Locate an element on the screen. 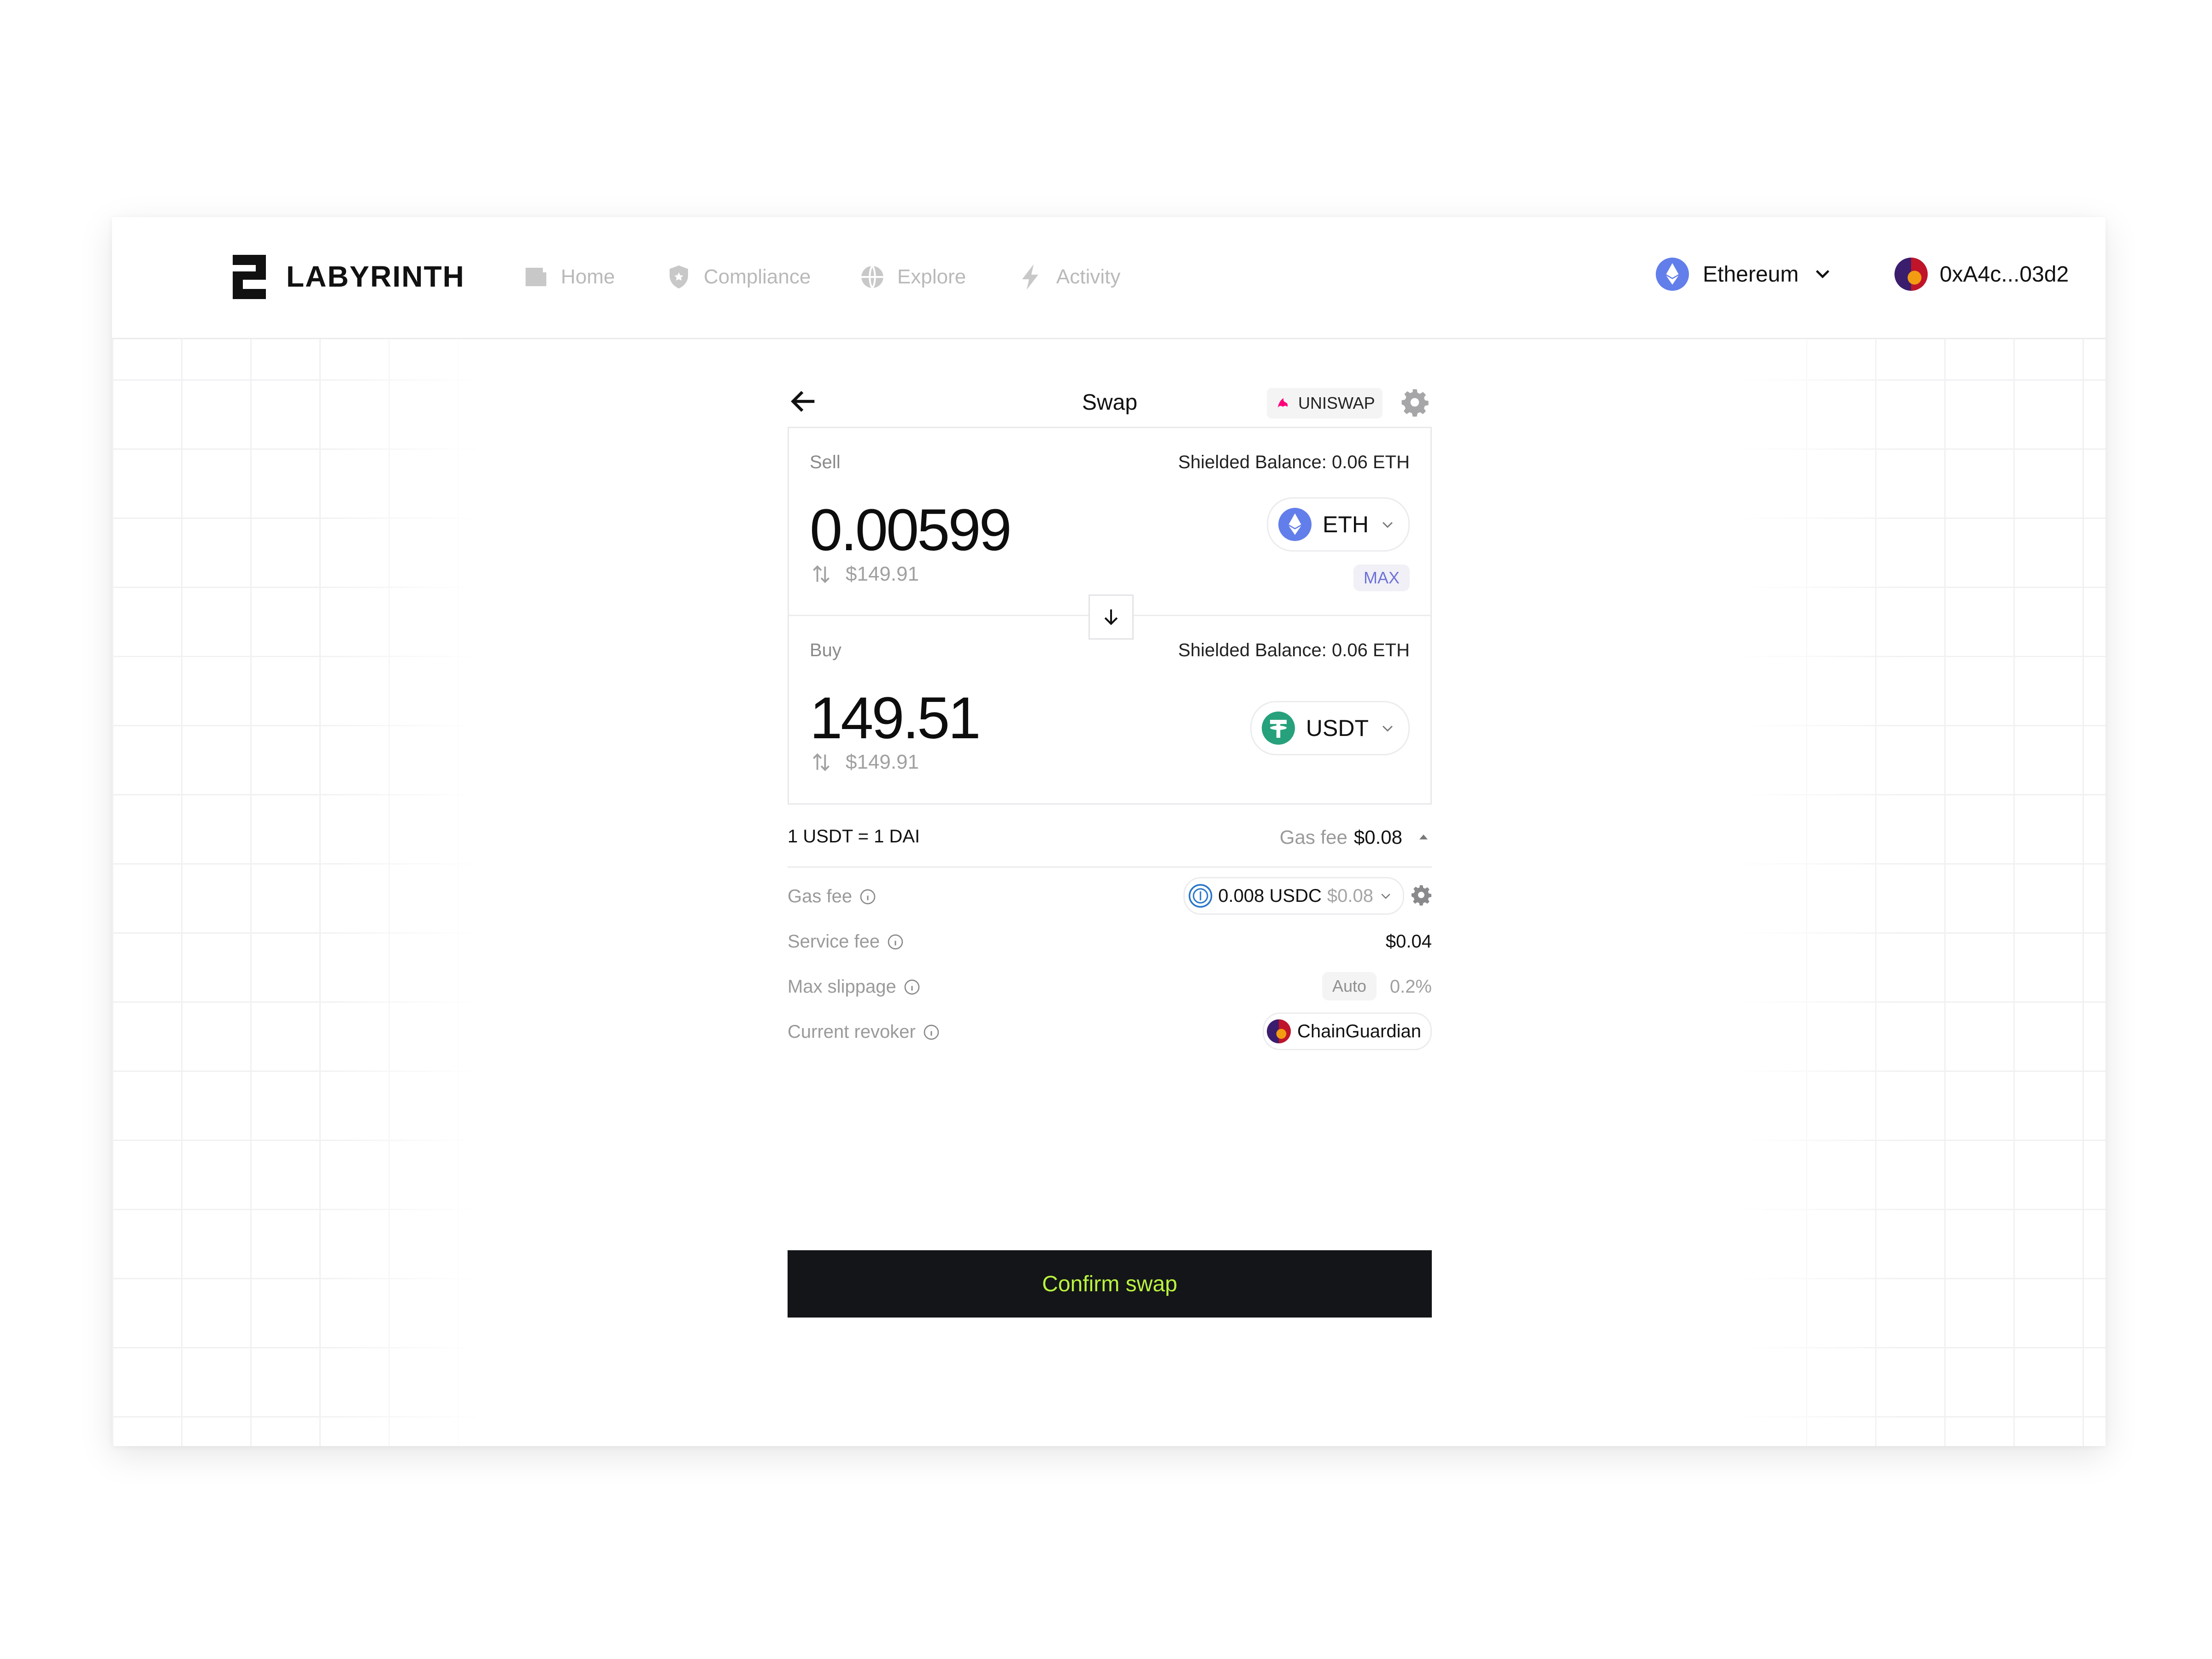 This screenshot has width=2212, height=1659. dex-badge: UNISWAP is located at coordinates (1324, 403).